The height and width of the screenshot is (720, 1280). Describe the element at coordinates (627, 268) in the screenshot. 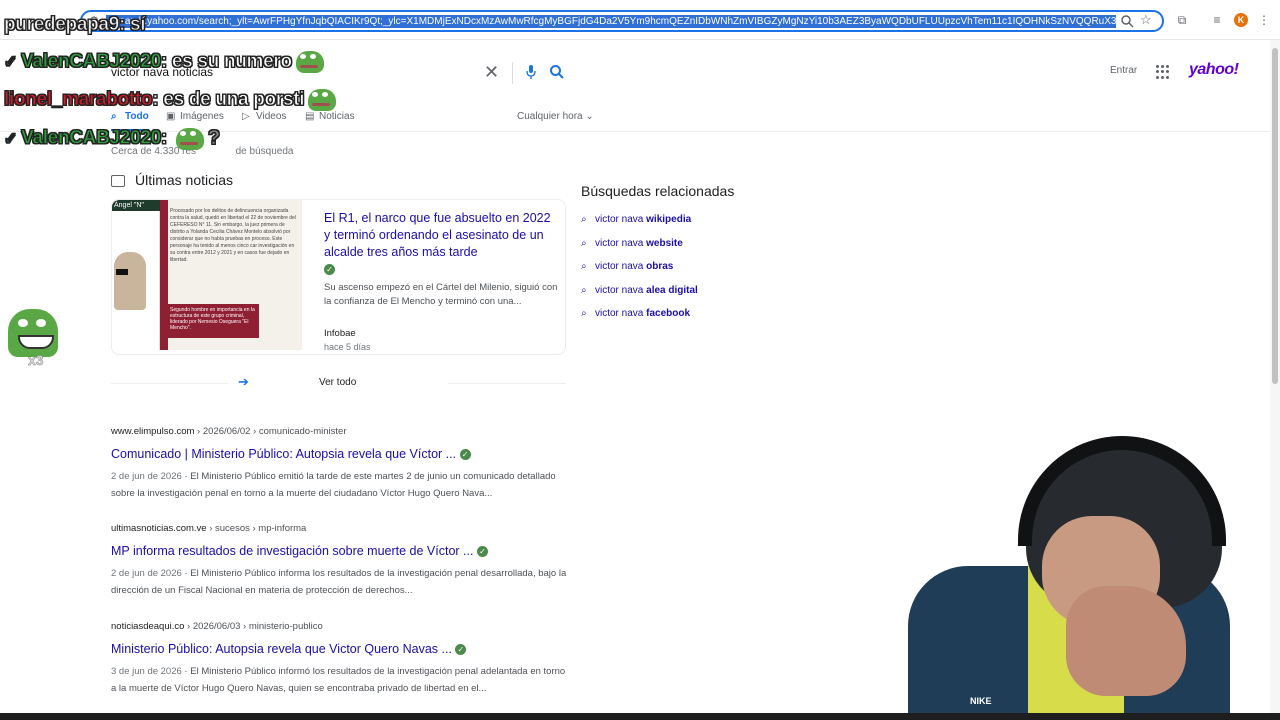

I see `related-search-link: ⌕ victor nava obras` at that location.